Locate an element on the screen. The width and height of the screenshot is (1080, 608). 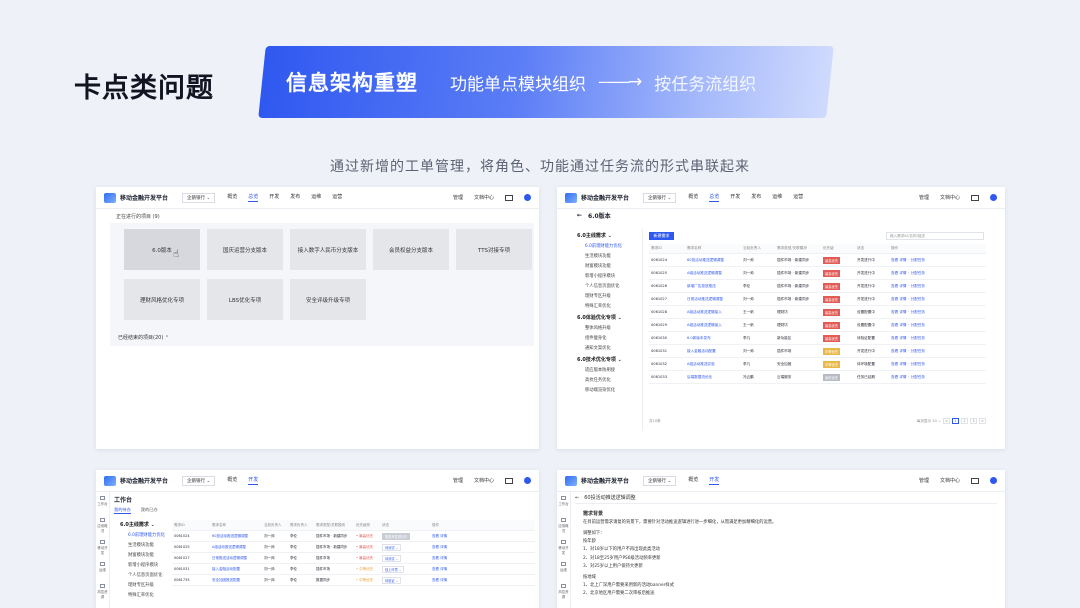
back-arrow-icon: ← is located at coordinates (579, 215).